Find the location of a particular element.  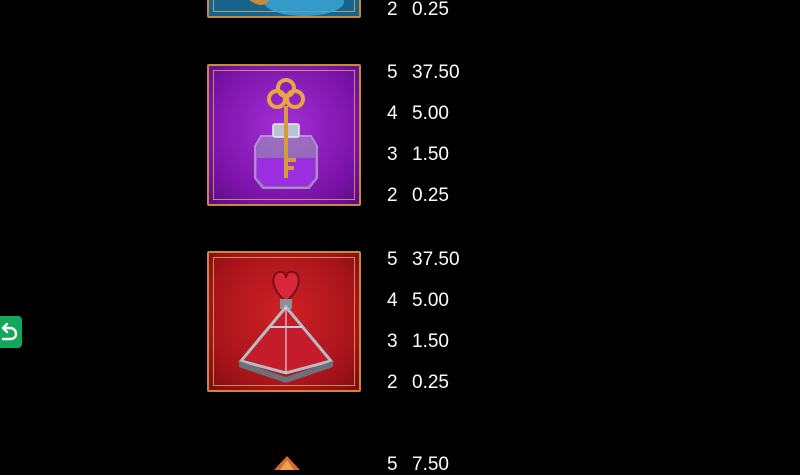

heart-pyramid-potion-icon is located at coordinates (286, 327).